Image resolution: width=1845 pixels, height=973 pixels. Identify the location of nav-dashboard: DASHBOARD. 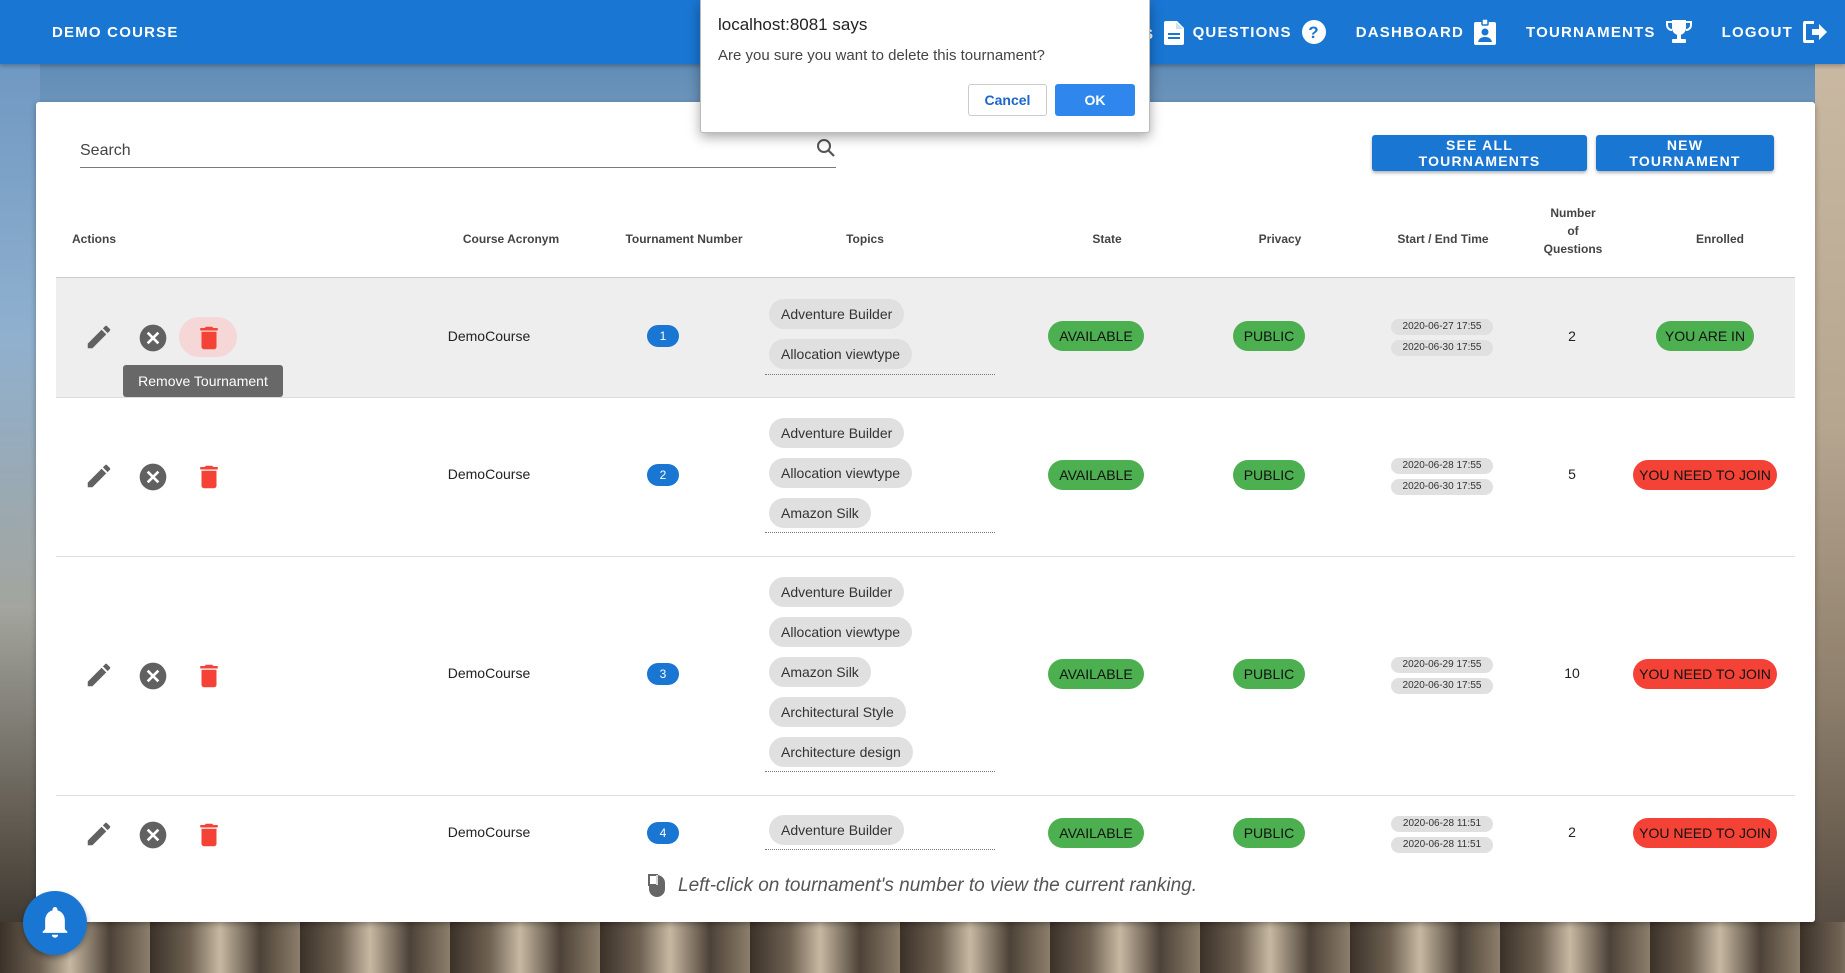
(1426, 32).